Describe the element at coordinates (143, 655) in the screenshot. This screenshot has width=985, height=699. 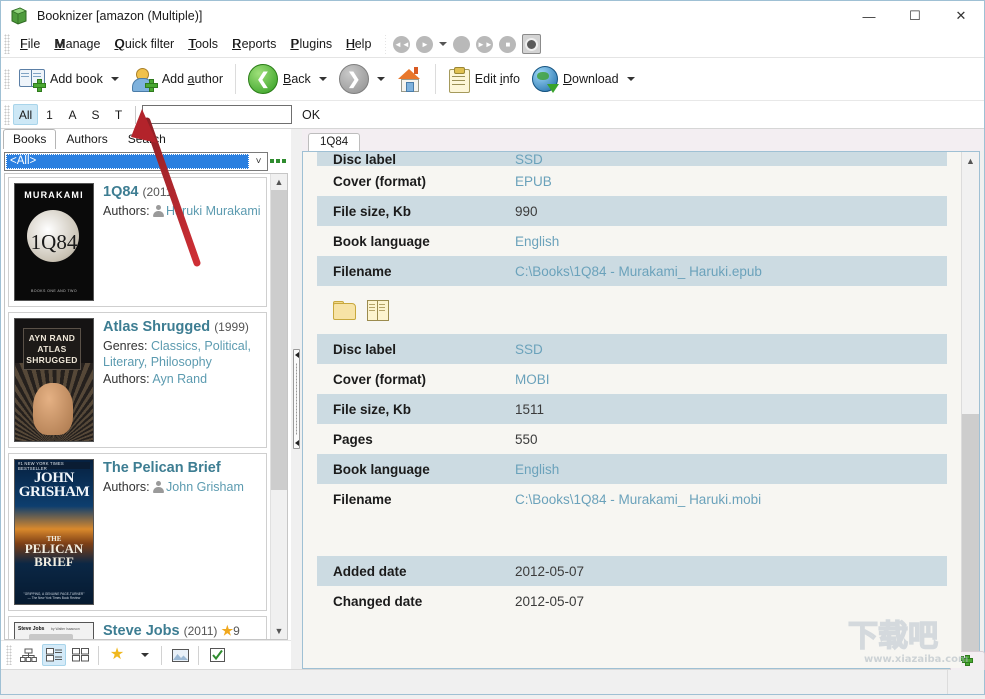
I see `rating-dropdown-button` at that location.